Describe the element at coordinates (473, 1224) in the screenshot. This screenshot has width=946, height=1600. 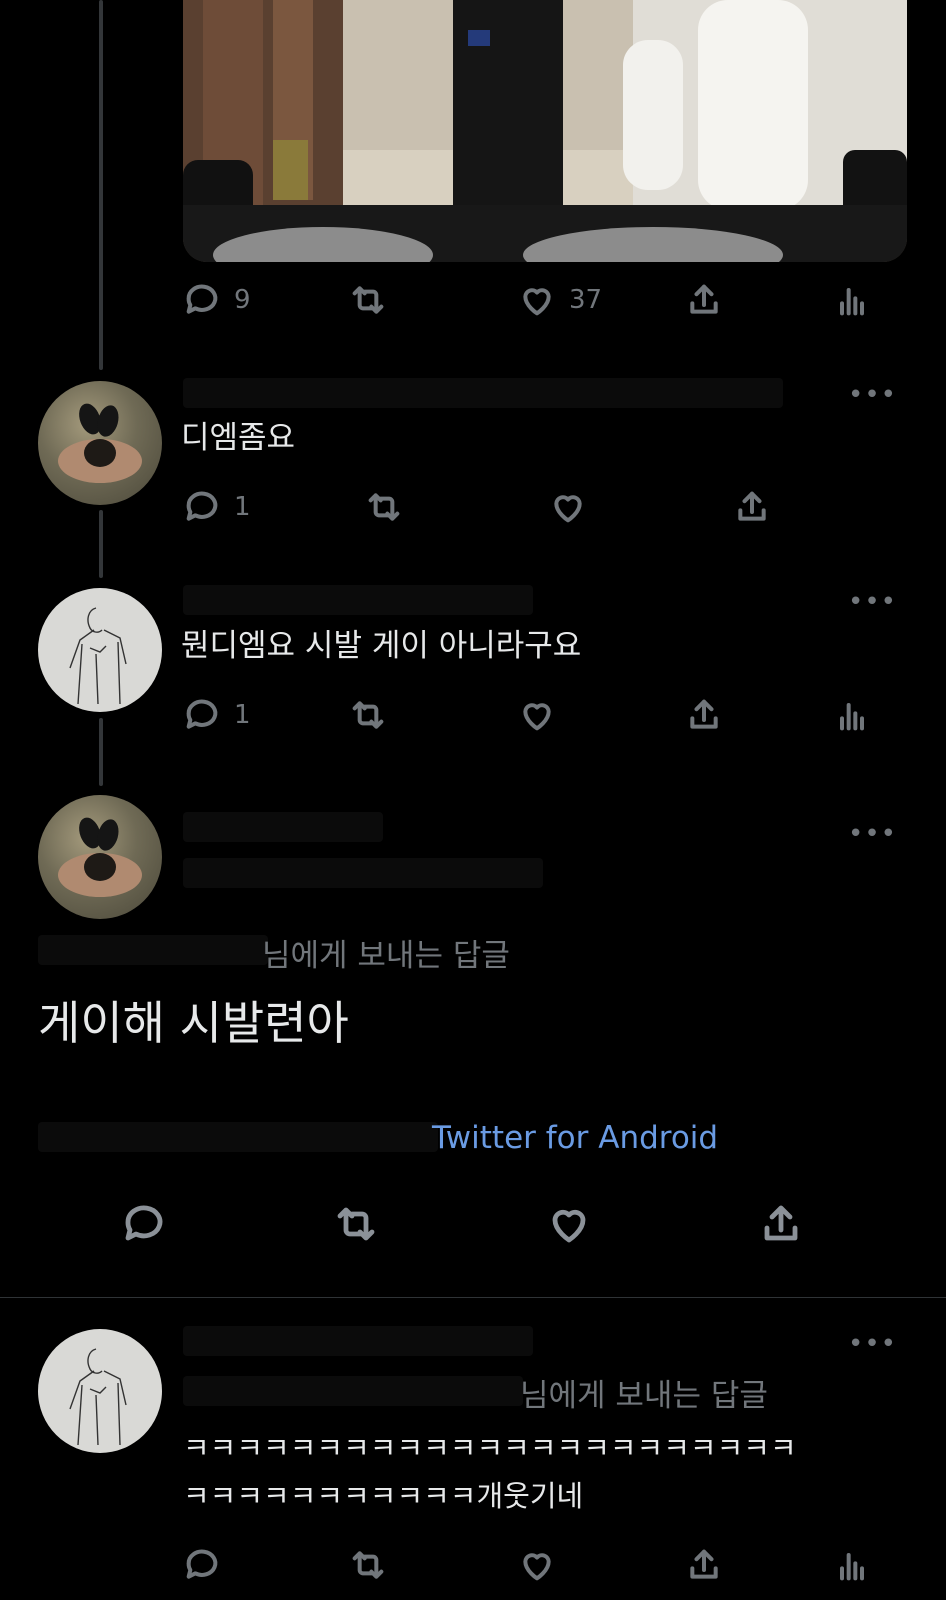
I see `focused-tweet-actions` at that location.